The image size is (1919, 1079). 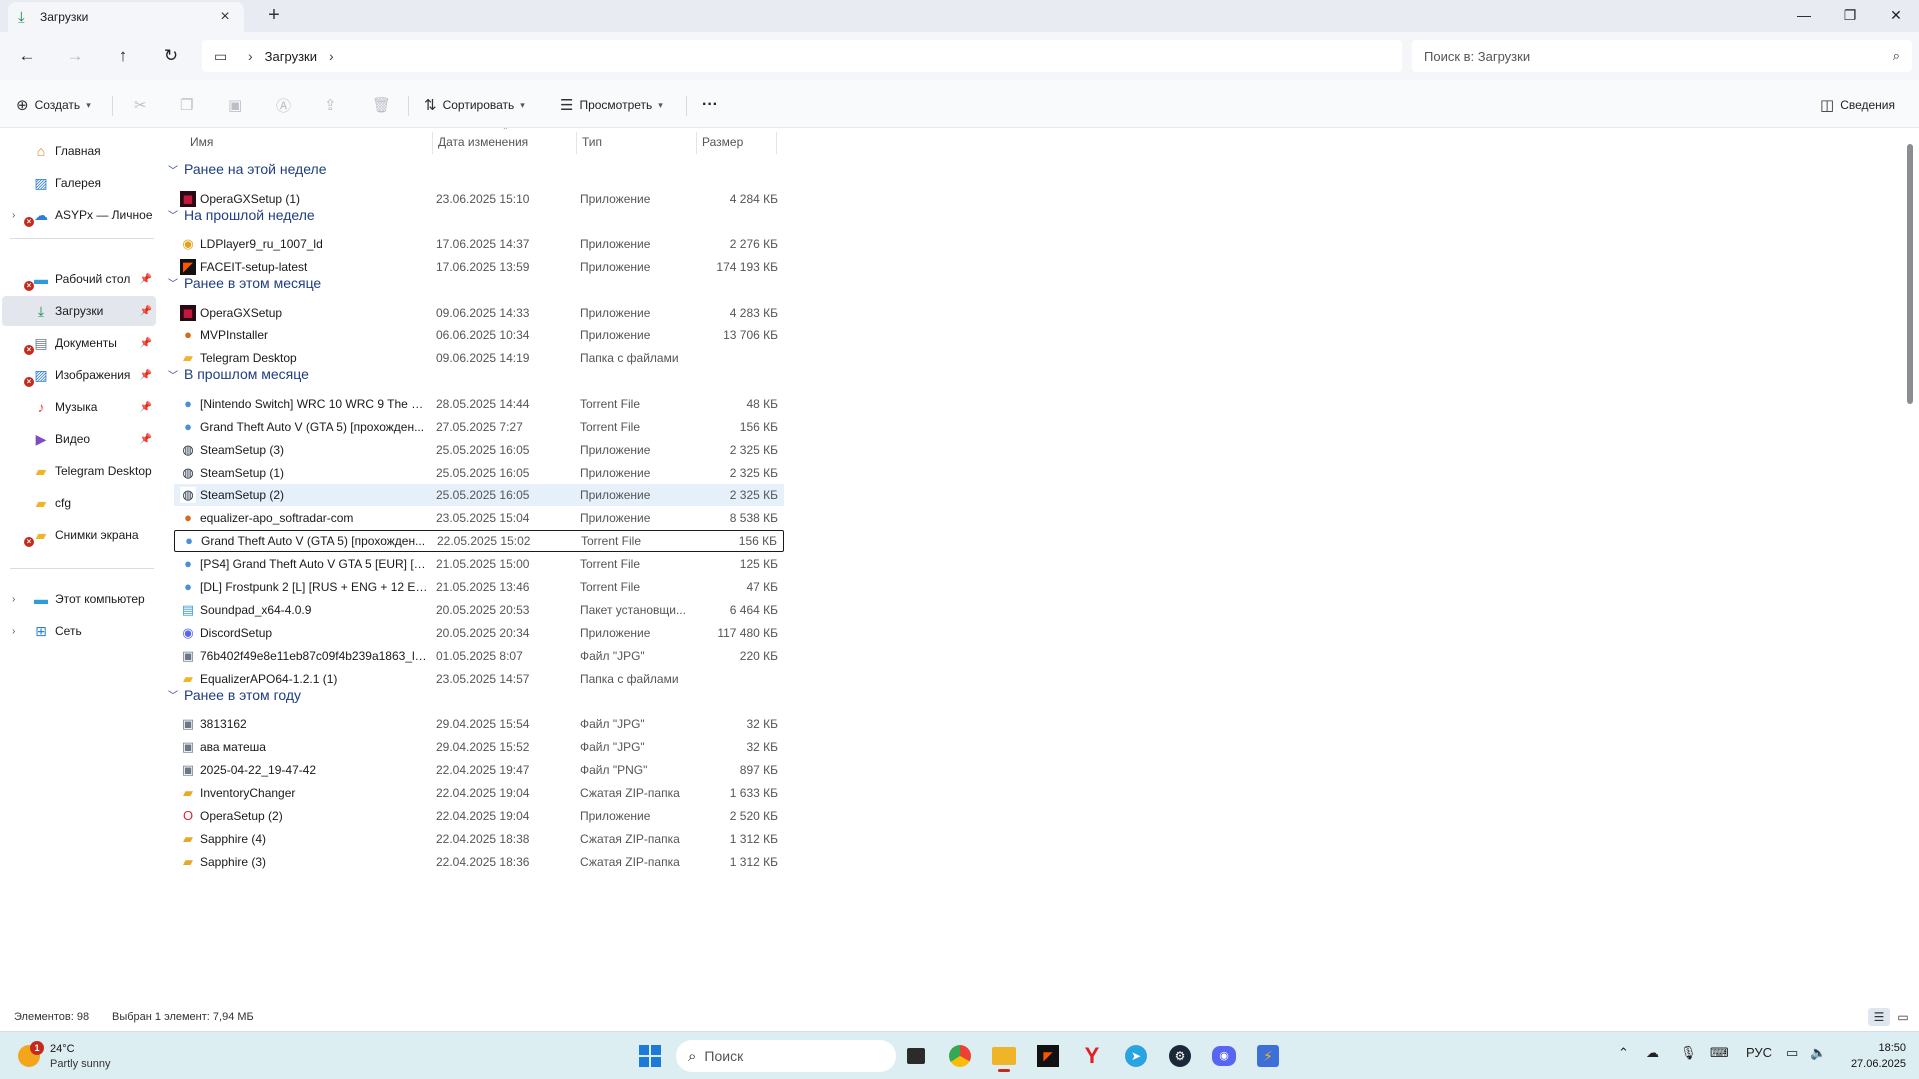 What do you see at coordinates (291, 56) in the screenshot?
I see `breadcrumb-item: Загрузки` at bounding box center [291, 56].